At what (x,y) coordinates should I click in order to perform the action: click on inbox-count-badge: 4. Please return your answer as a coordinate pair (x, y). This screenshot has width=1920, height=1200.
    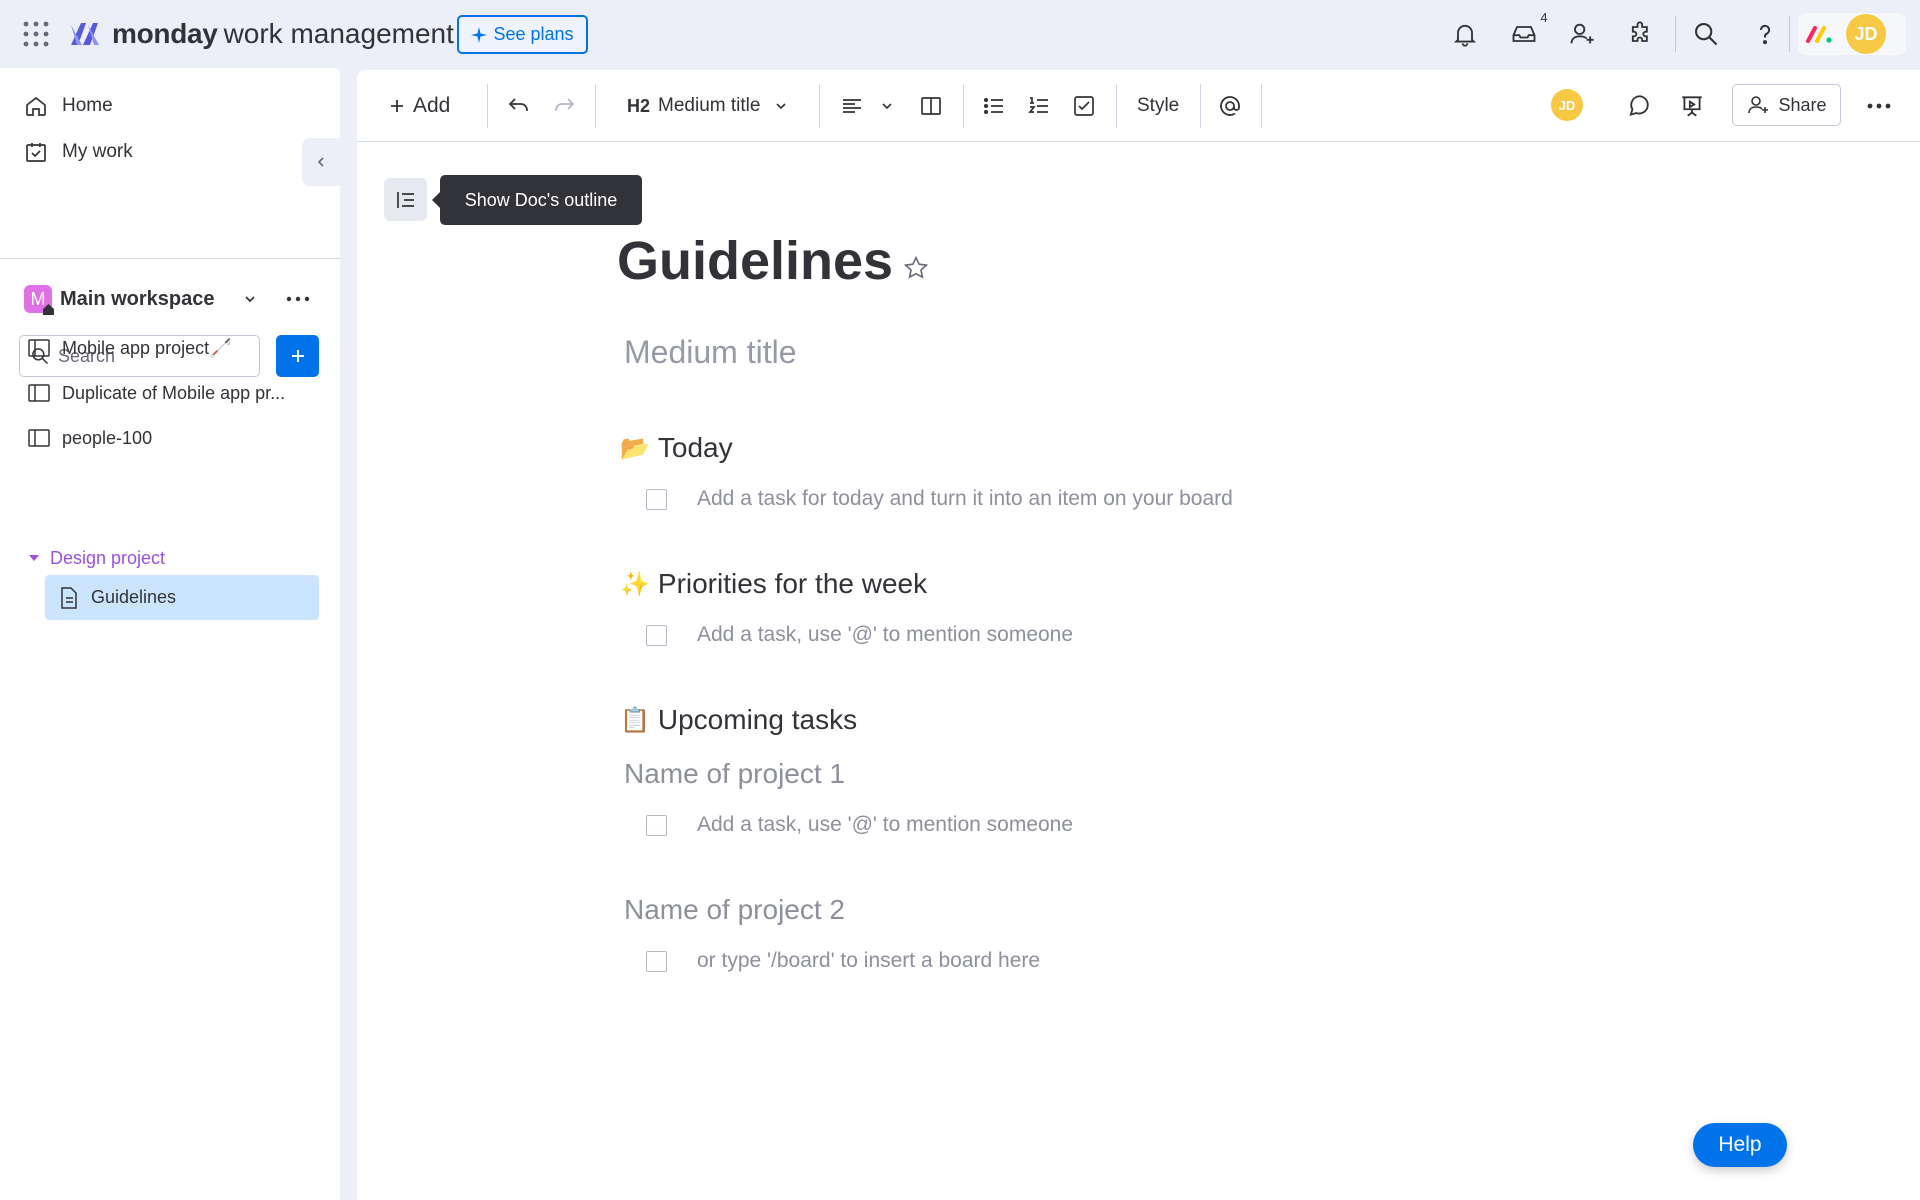
    Looking at the image, I should click on (1544, 18).